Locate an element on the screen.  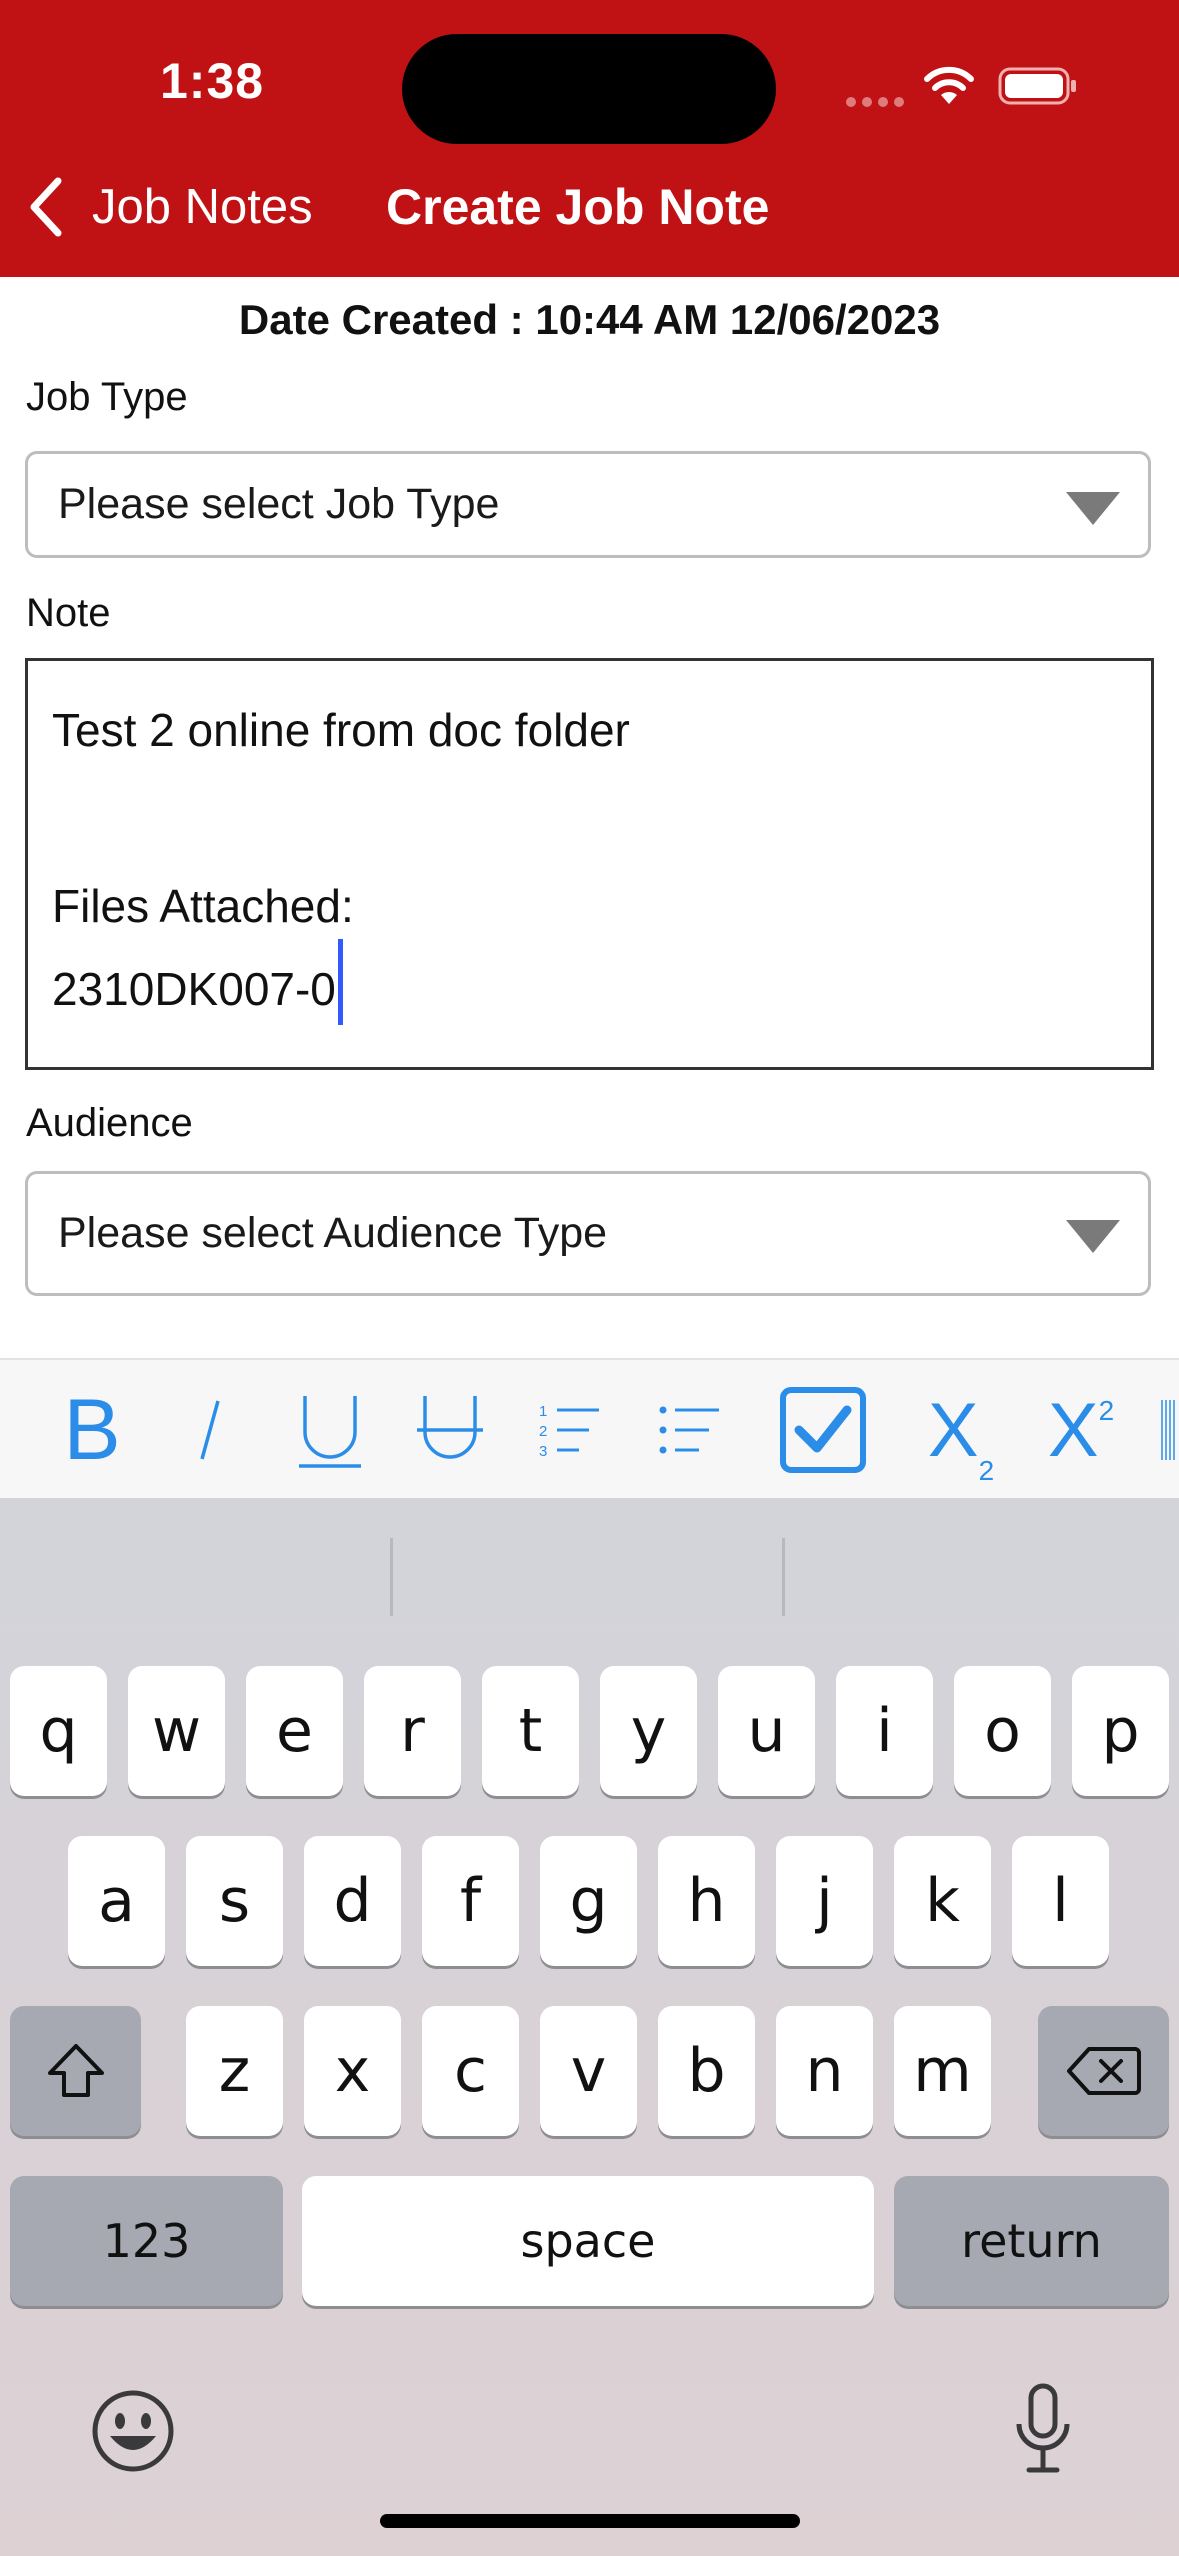
emoji-button is located at coordinates (133, 2431).